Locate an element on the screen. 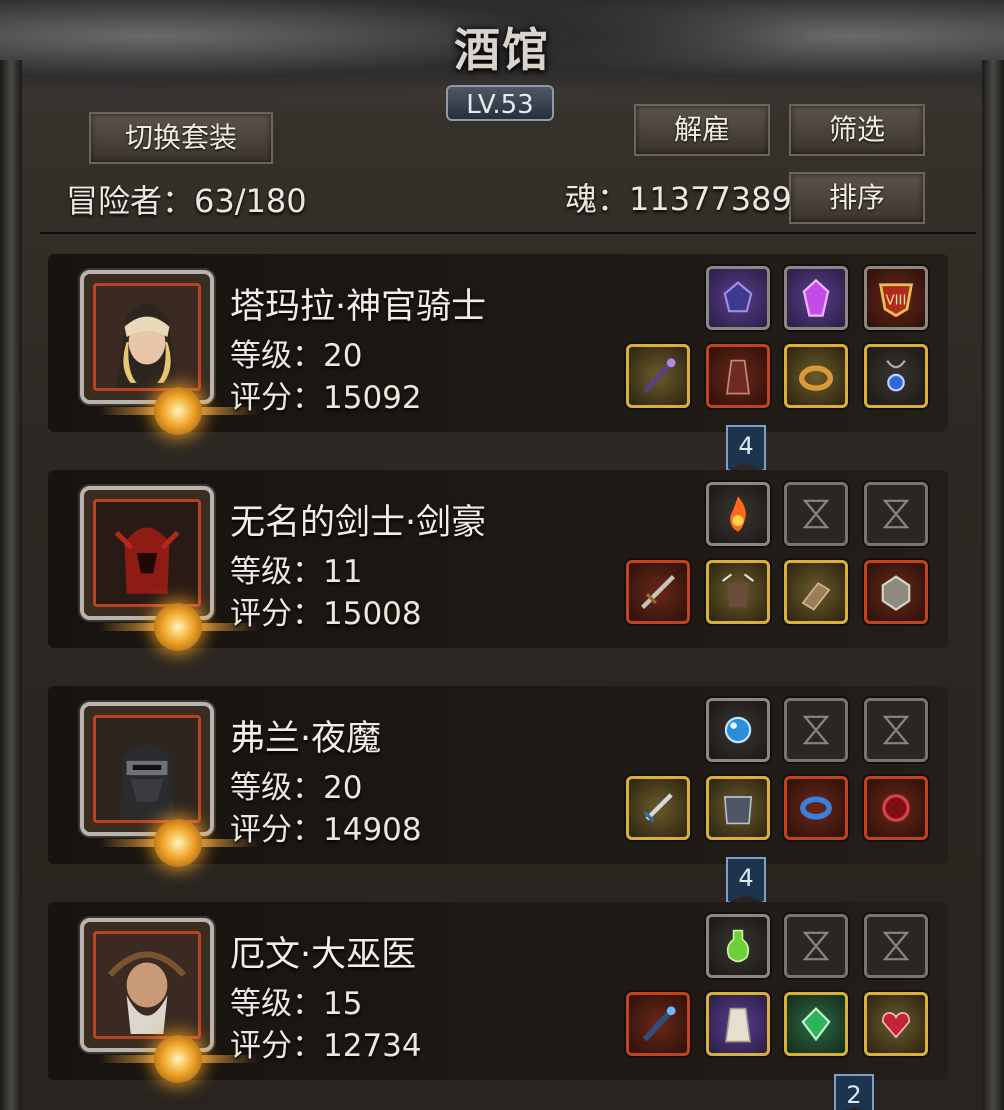 This screenshot has width=1004, height=1110. greatsword-icon is located at coordinates (658, 592).